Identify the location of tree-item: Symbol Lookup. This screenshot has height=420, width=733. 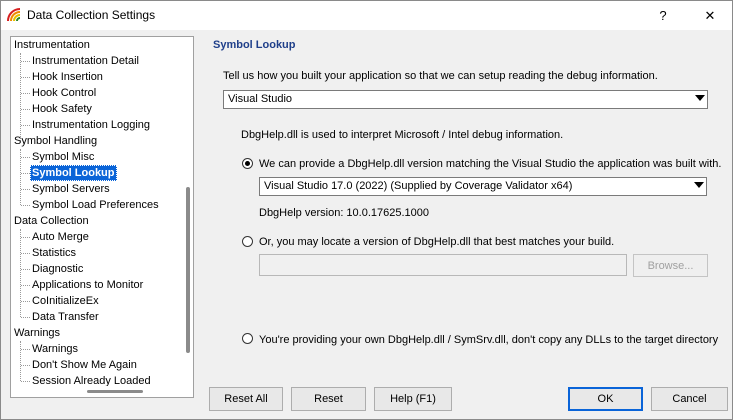
(73, 173).